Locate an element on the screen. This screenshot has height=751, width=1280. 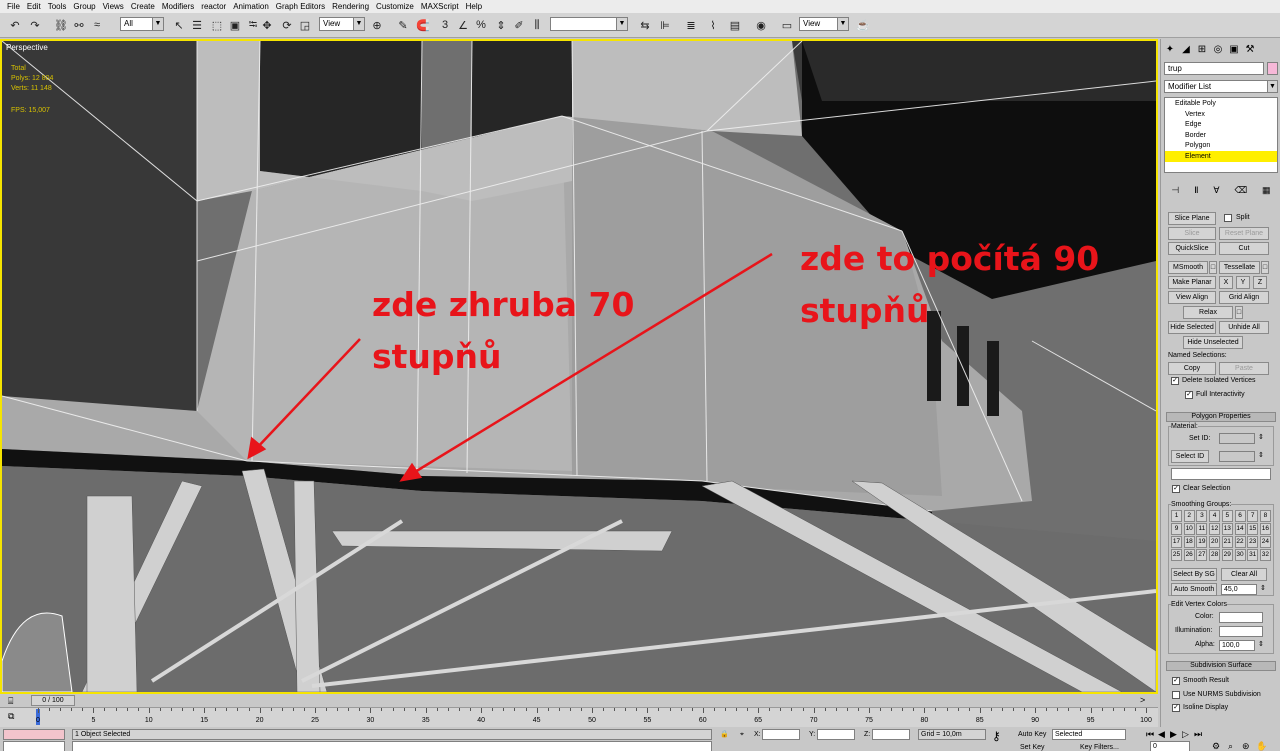
unhide-all-button: Unhide All is located at coordinates (1244, 327).